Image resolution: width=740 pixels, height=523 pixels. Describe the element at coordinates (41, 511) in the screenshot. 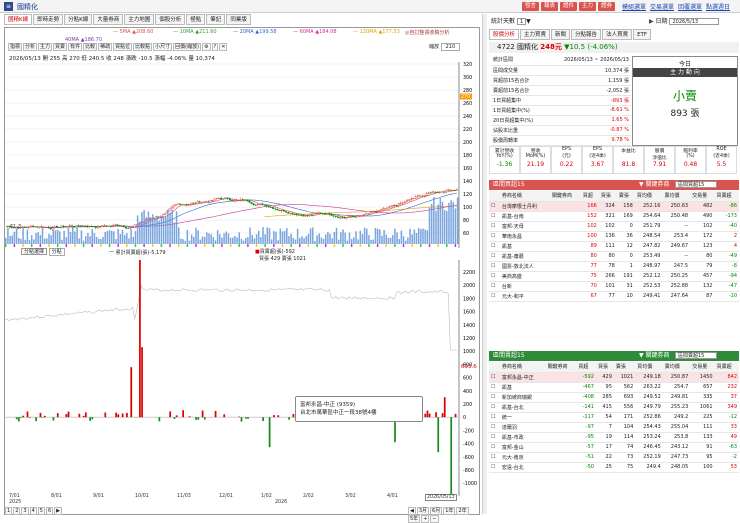

I see `page-button: 5` at that location.